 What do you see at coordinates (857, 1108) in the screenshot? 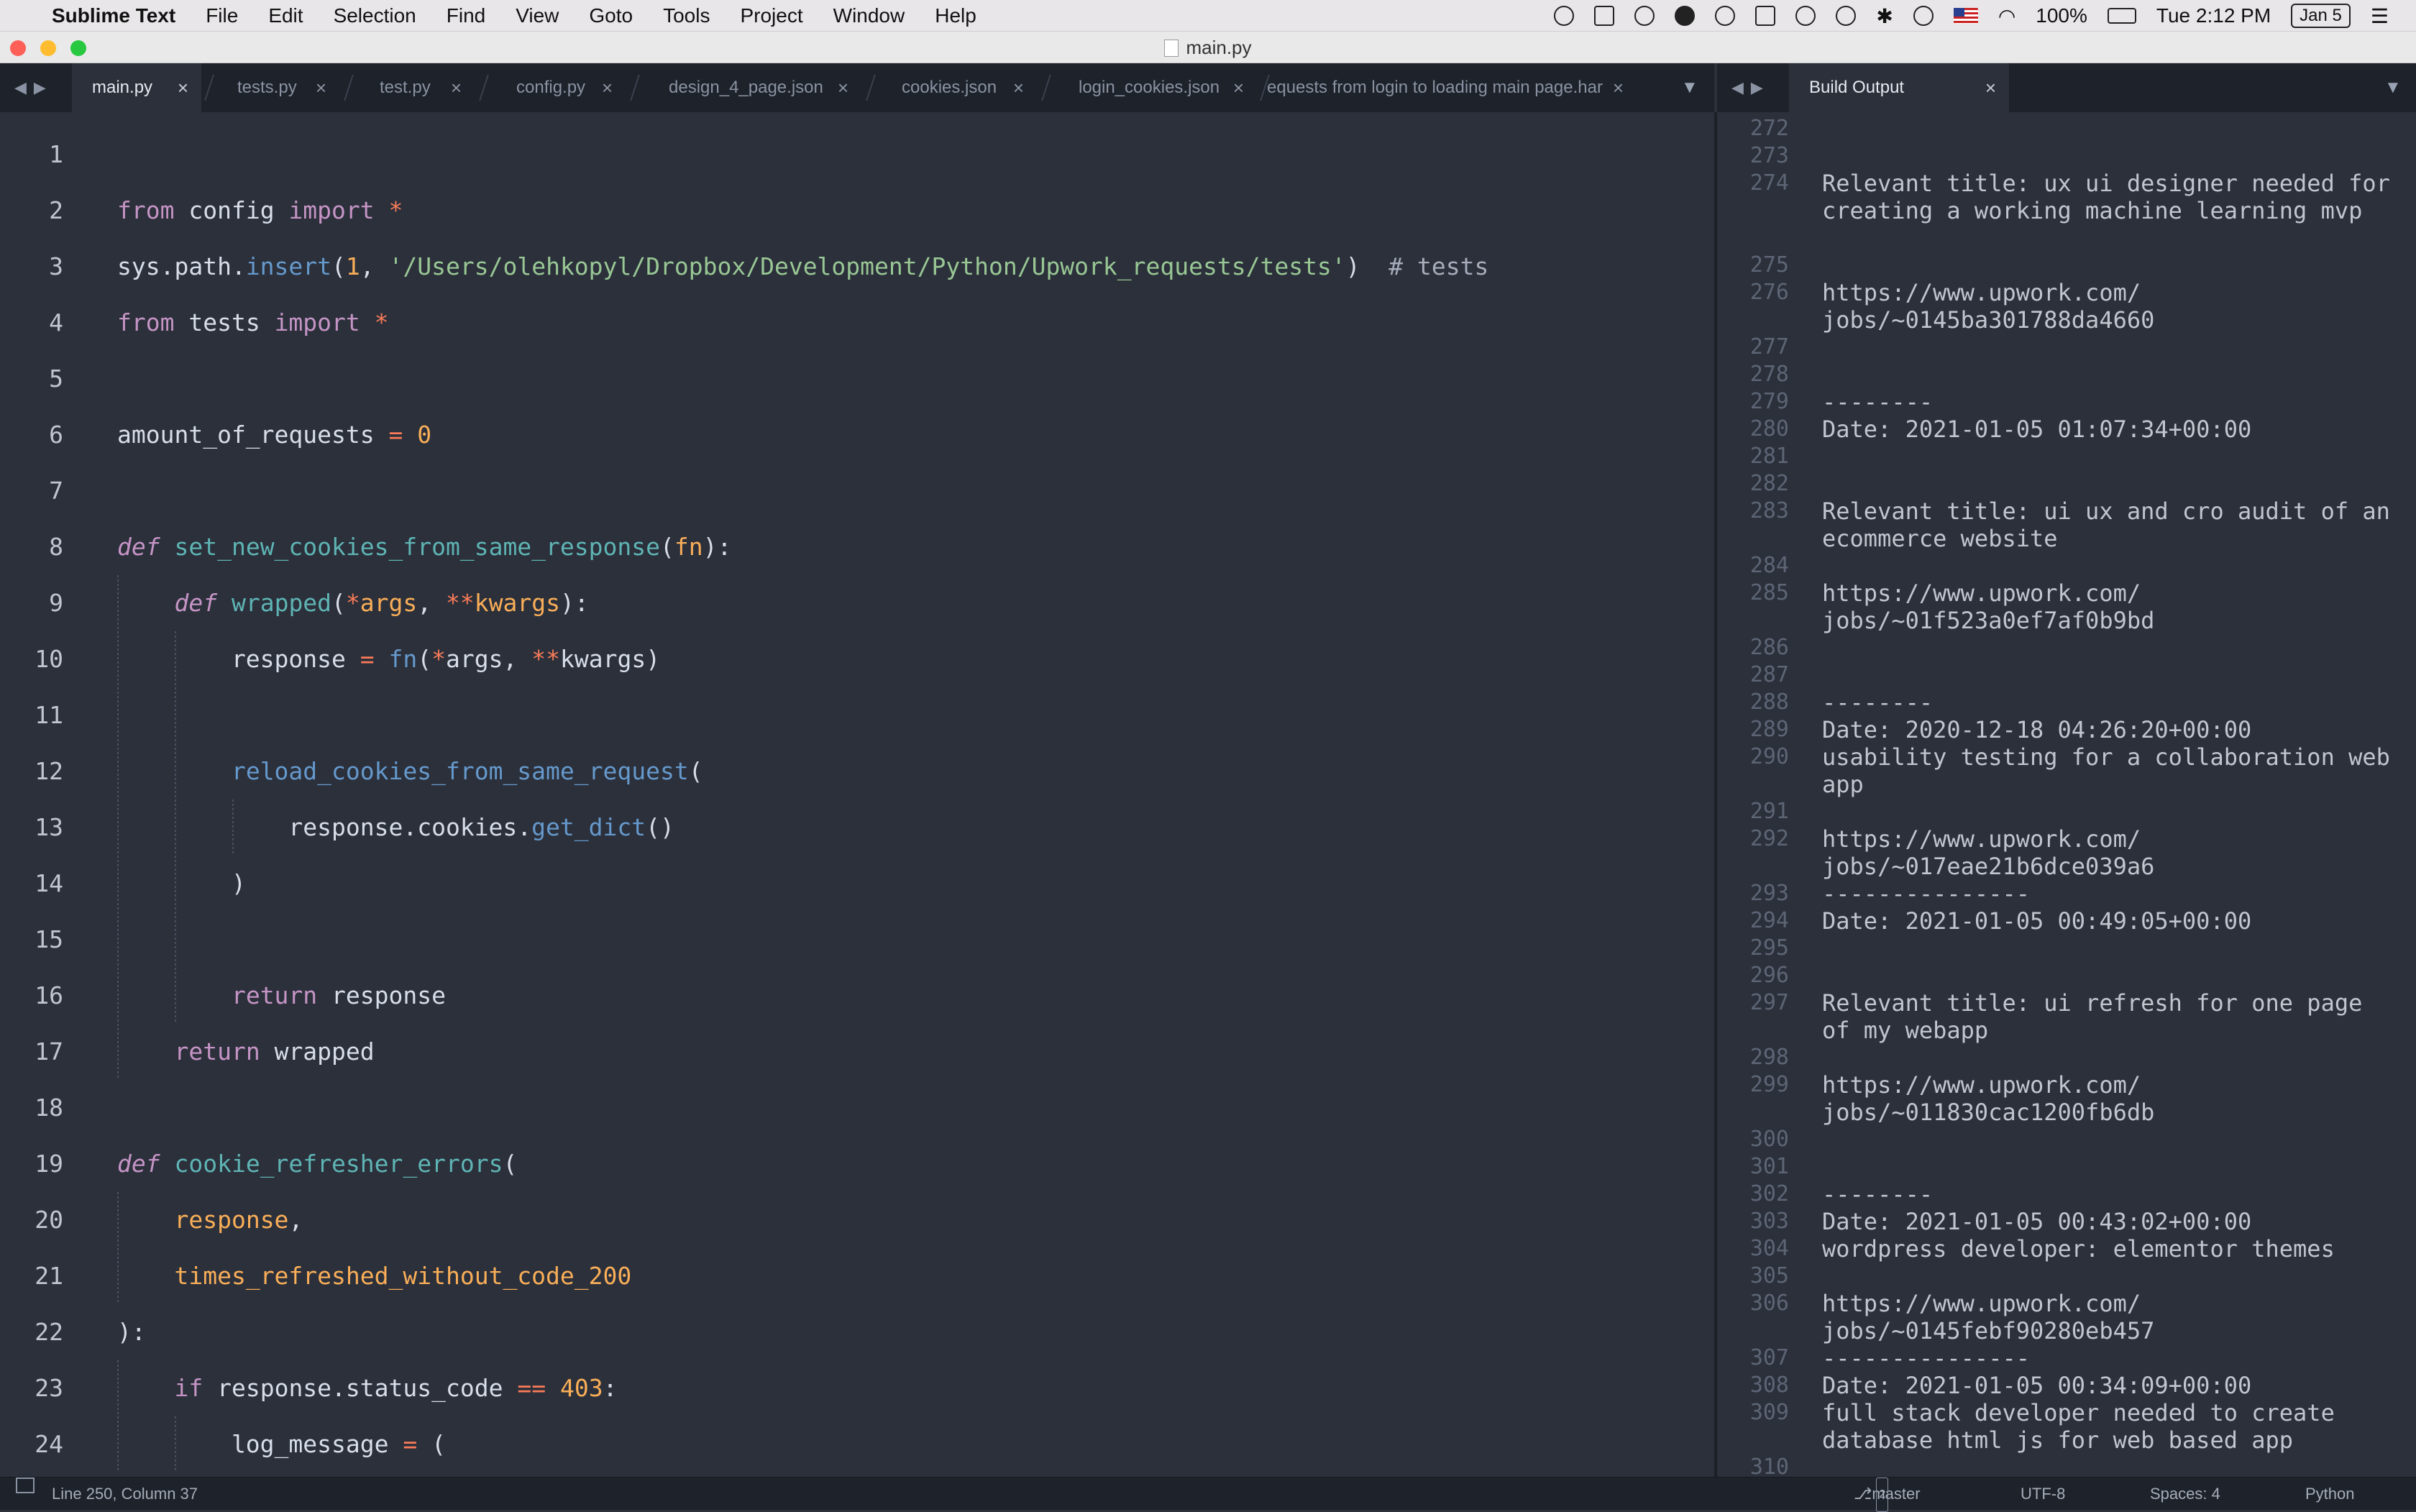
I see `code-line: 18` at bounding box center [857, 1108].